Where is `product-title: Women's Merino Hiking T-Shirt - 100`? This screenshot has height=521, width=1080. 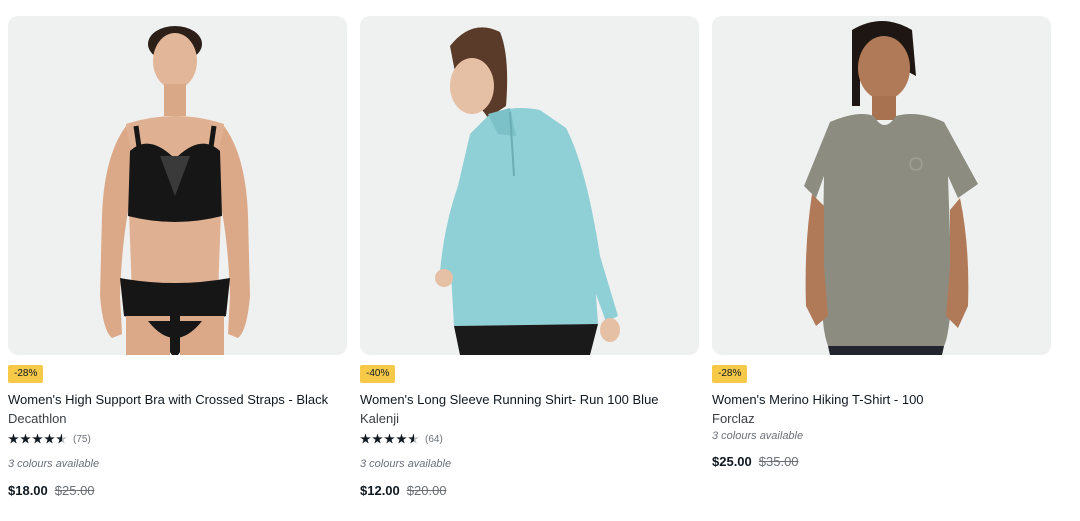 product-title: Women's Merino Hiking T-Shirt - 100 is located at coordinates (881, 400).